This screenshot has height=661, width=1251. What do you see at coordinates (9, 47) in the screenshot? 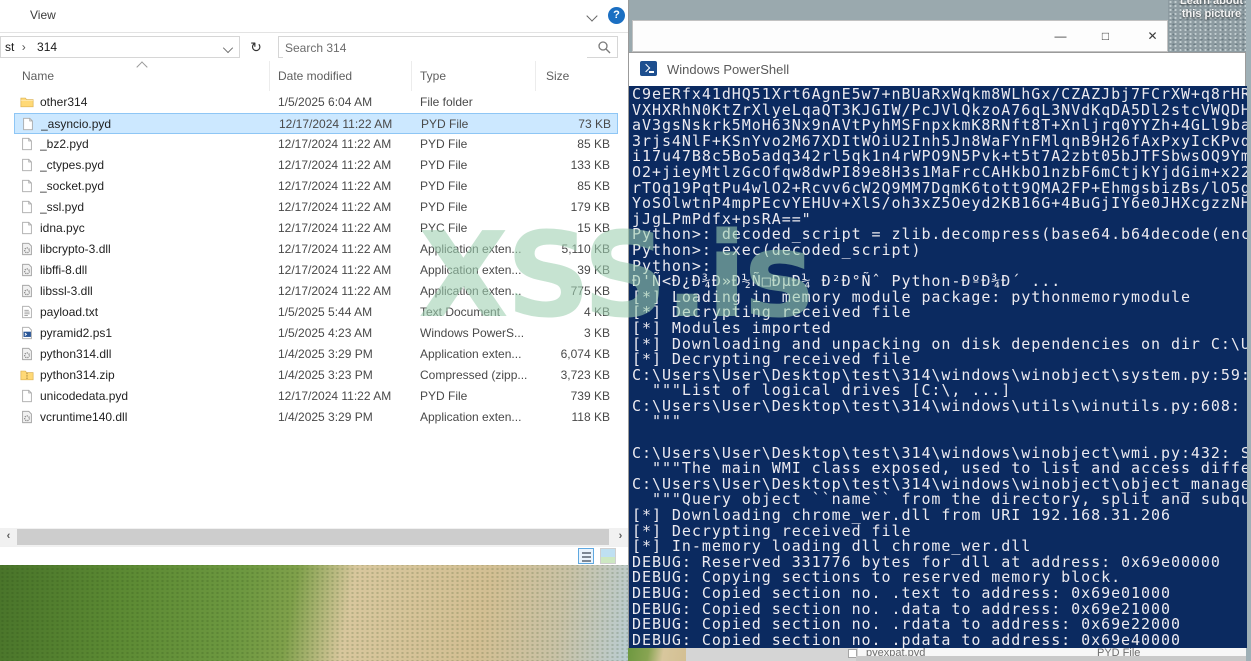
I see `breadcrumb-parent: st` at bounding box center [9, 47].